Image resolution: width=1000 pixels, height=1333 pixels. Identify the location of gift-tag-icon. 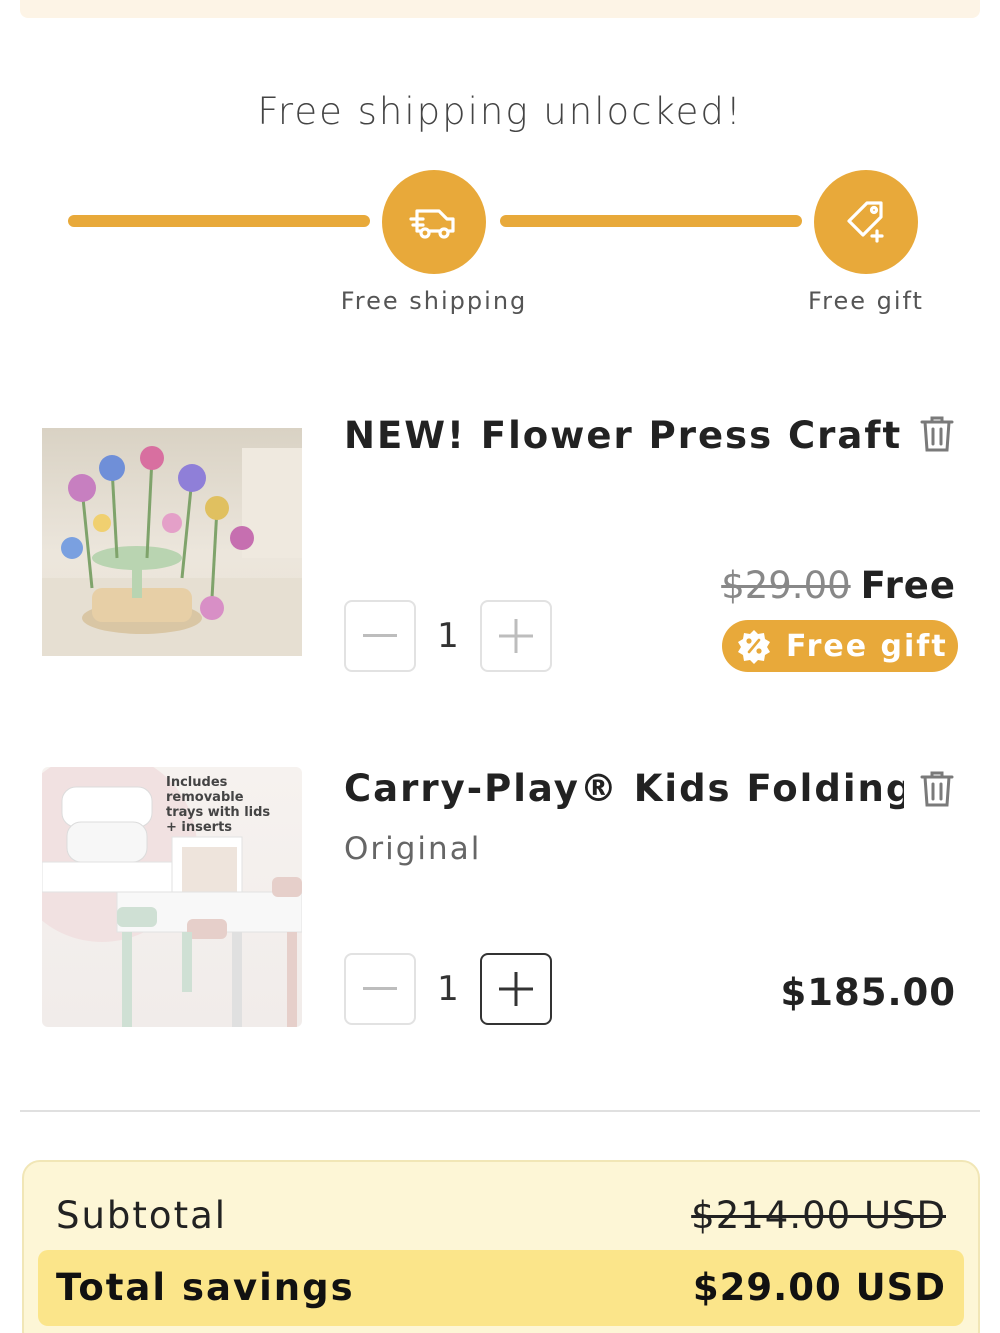
(865, 222).